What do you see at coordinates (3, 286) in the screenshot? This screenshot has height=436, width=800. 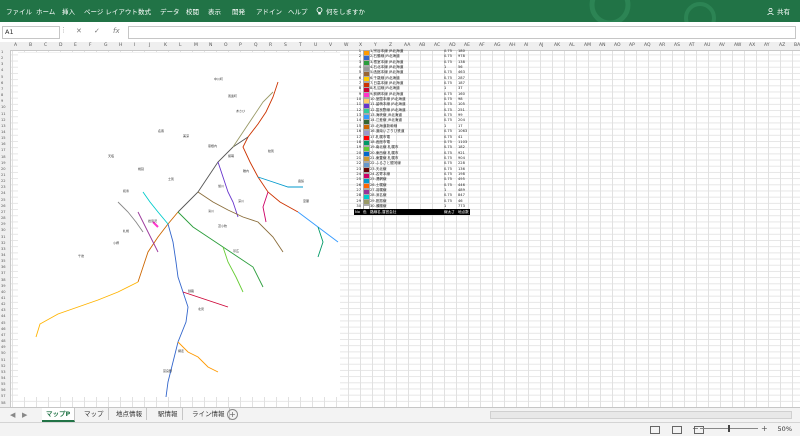 I see `row-header: 39` at bounding box center [3, 286].